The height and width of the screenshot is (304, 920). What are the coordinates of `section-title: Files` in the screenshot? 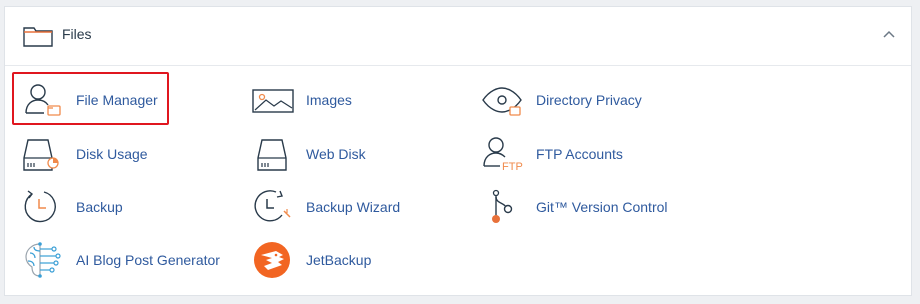 It's located at (77, 34).